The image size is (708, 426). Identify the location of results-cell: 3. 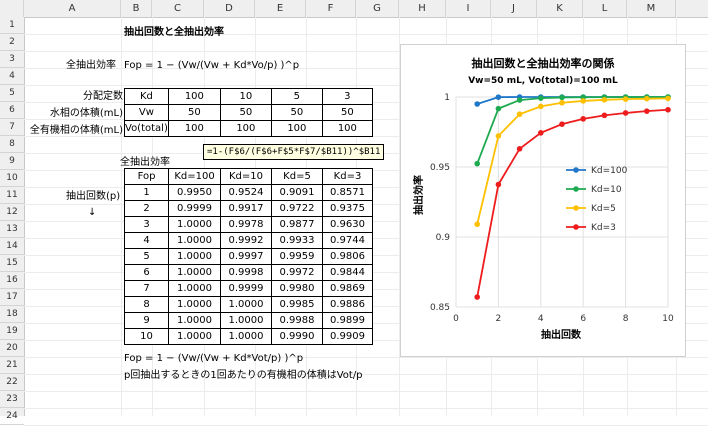
(146, 224).